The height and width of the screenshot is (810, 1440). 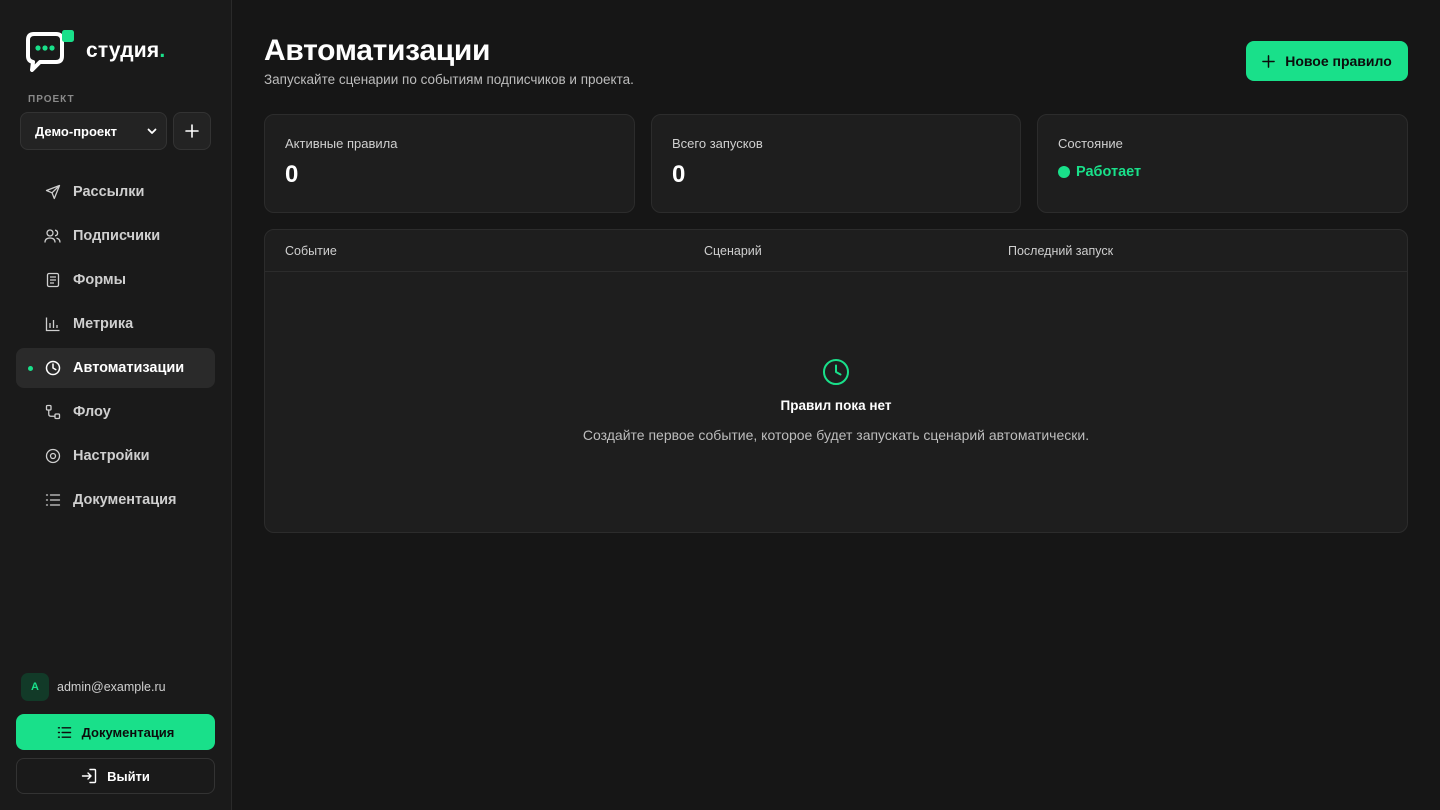 What do you see at coordinates (1064, 172) in the screenshot?
I see `status-dot` at bounding box center [1064, 172].